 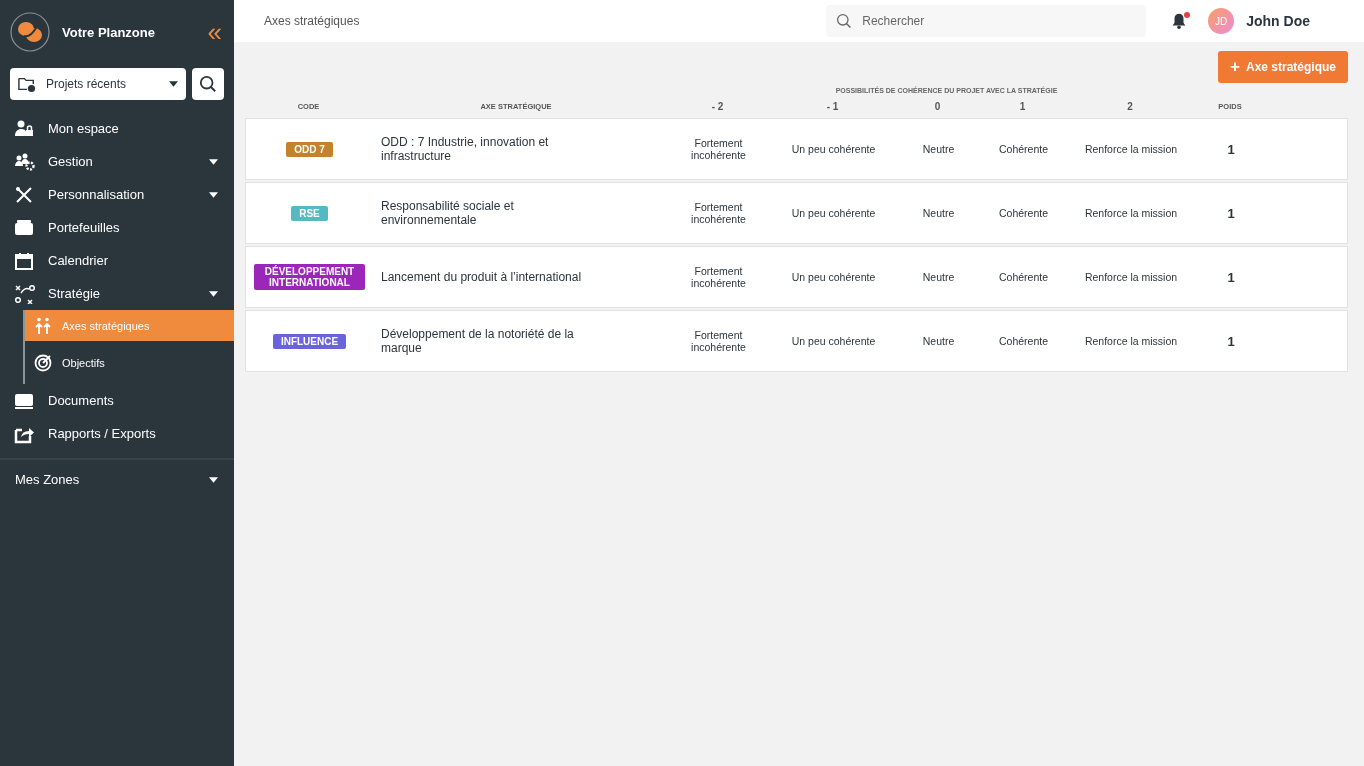 I want to click on axis-name: Lancement du produit à l’international, so click(x=481, y=277).